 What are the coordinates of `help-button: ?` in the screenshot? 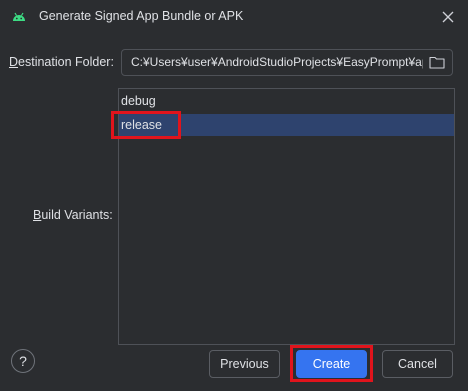 It's located at (23, 361).